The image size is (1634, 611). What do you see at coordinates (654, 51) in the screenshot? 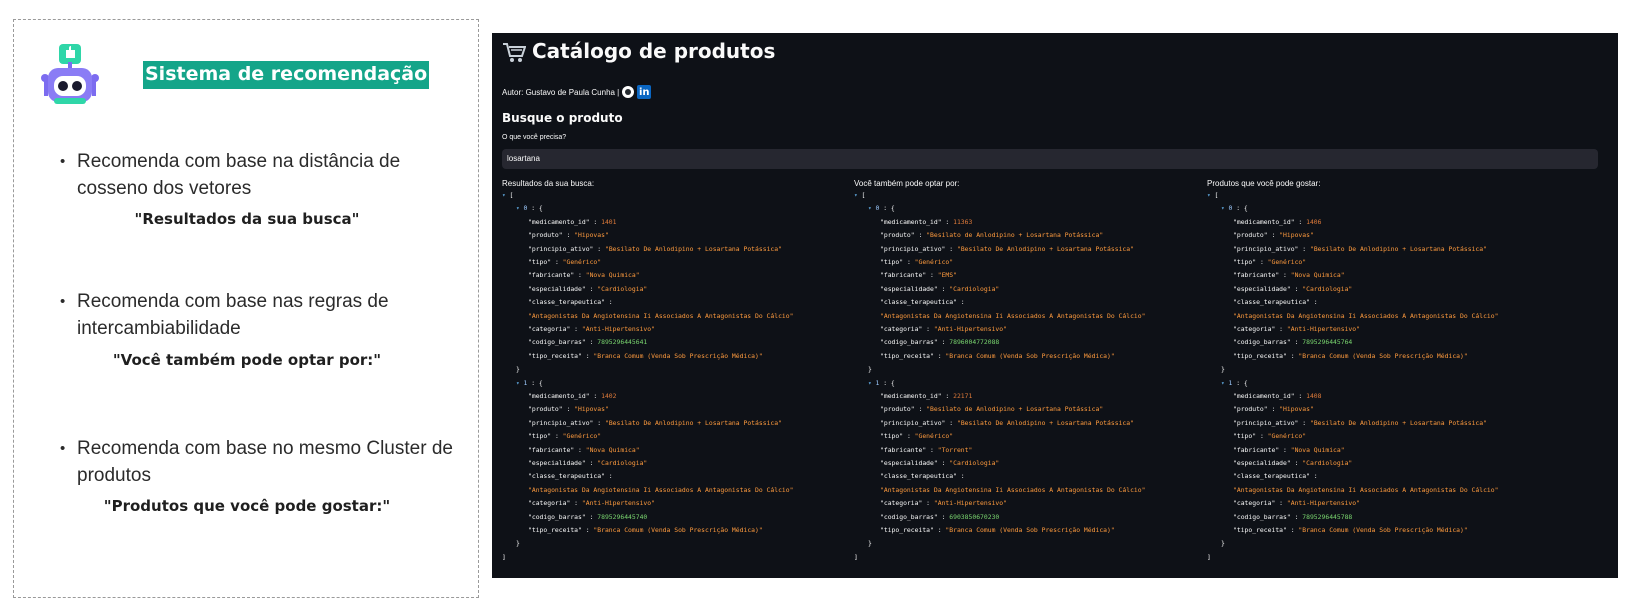
I see `app-title-text: Catálogo de produtos` at bounding box center [654, 51].